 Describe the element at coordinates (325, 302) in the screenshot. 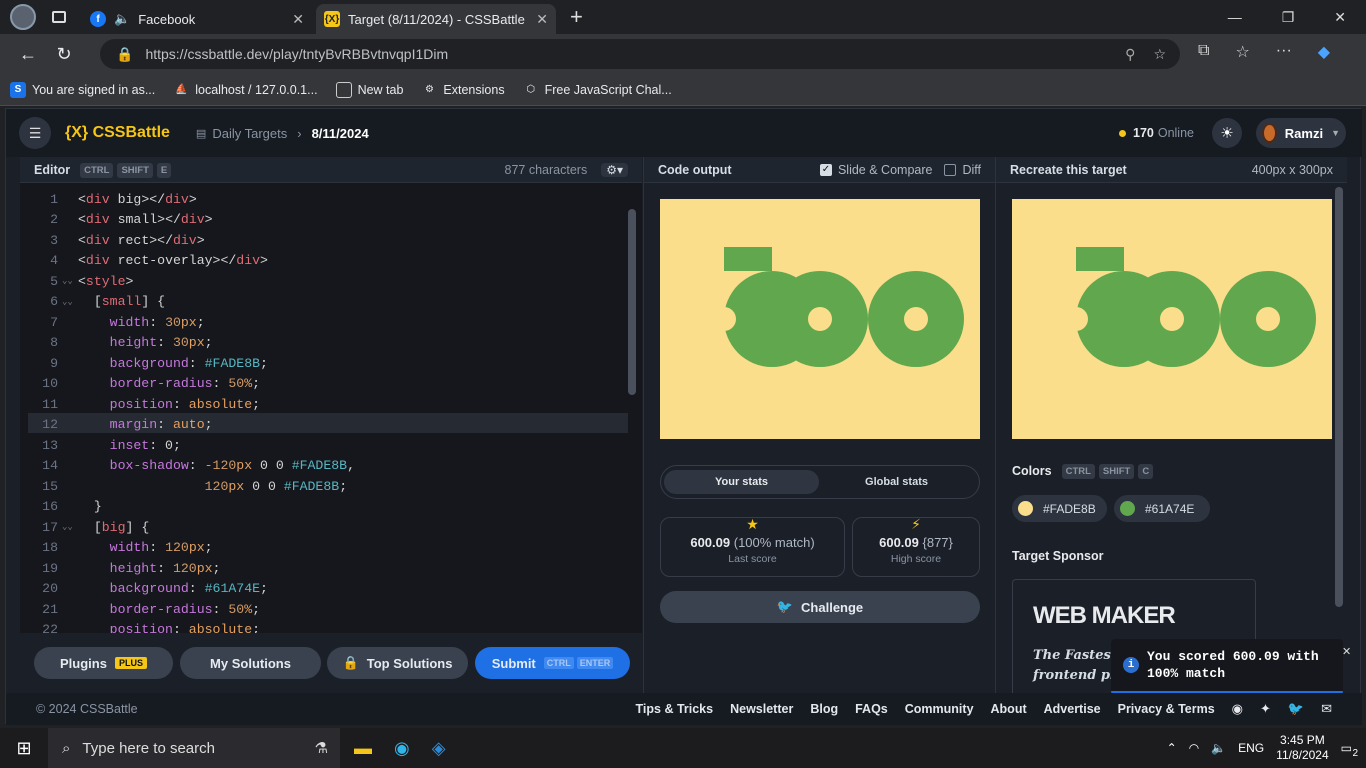

I see `code-line: 6 ⌄⌄ [small] {` at that location.